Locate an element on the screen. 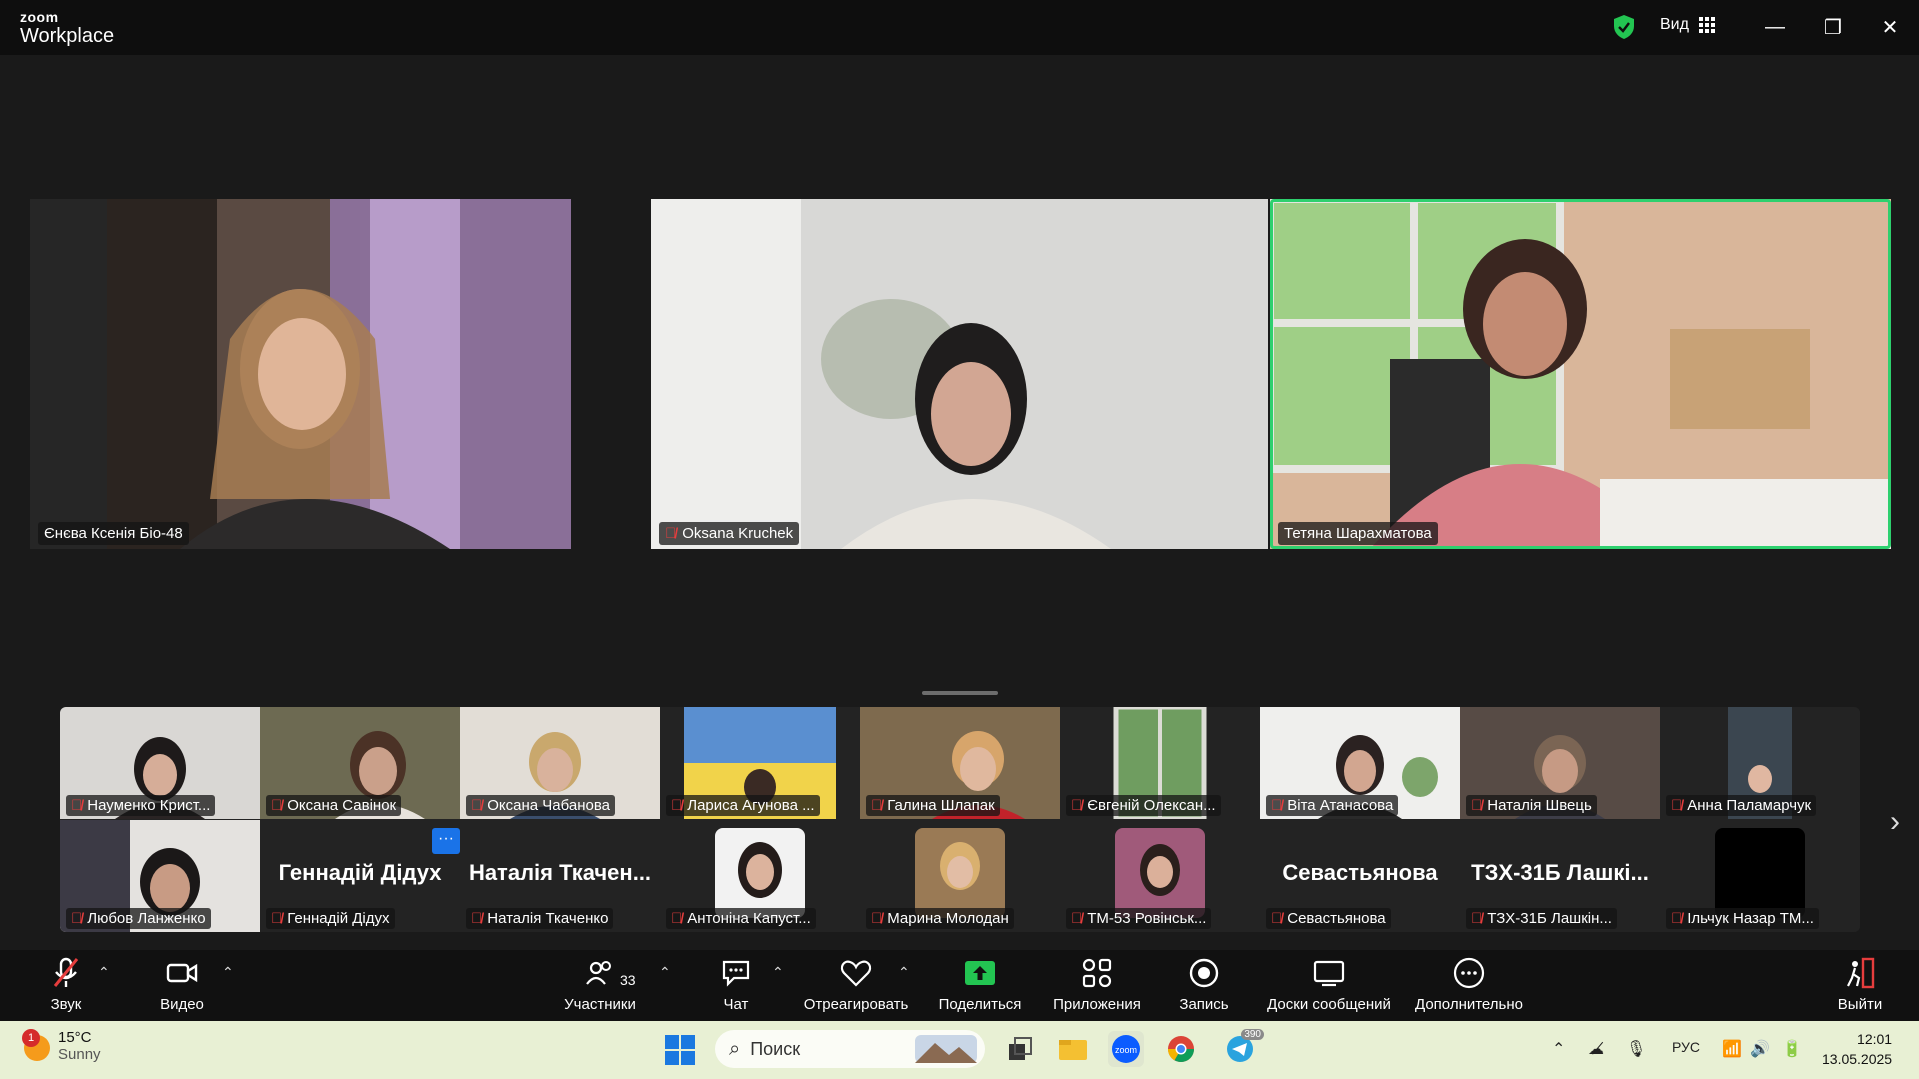  file-explorer-icon is located at coordinates (1073, 1049).